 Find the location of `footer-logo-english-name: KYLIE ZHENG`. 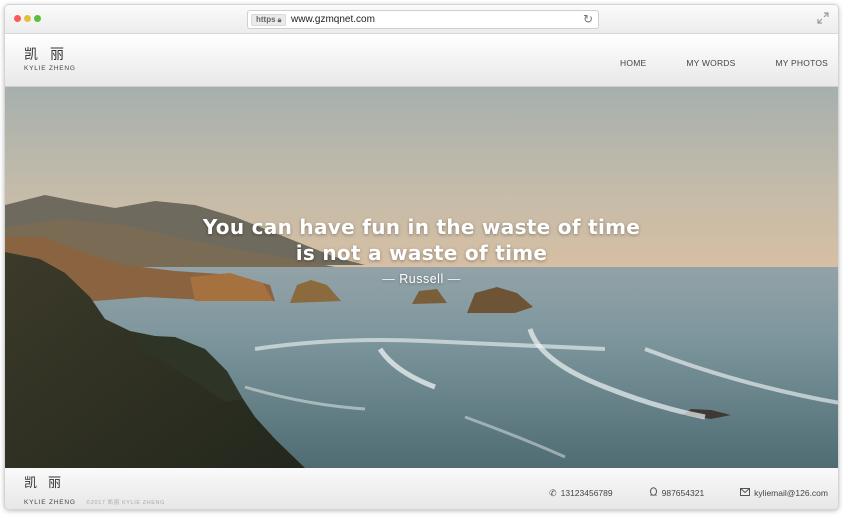

footer-logo-english-name: KYLIE ZHENG is located at coordinates (50, 502).